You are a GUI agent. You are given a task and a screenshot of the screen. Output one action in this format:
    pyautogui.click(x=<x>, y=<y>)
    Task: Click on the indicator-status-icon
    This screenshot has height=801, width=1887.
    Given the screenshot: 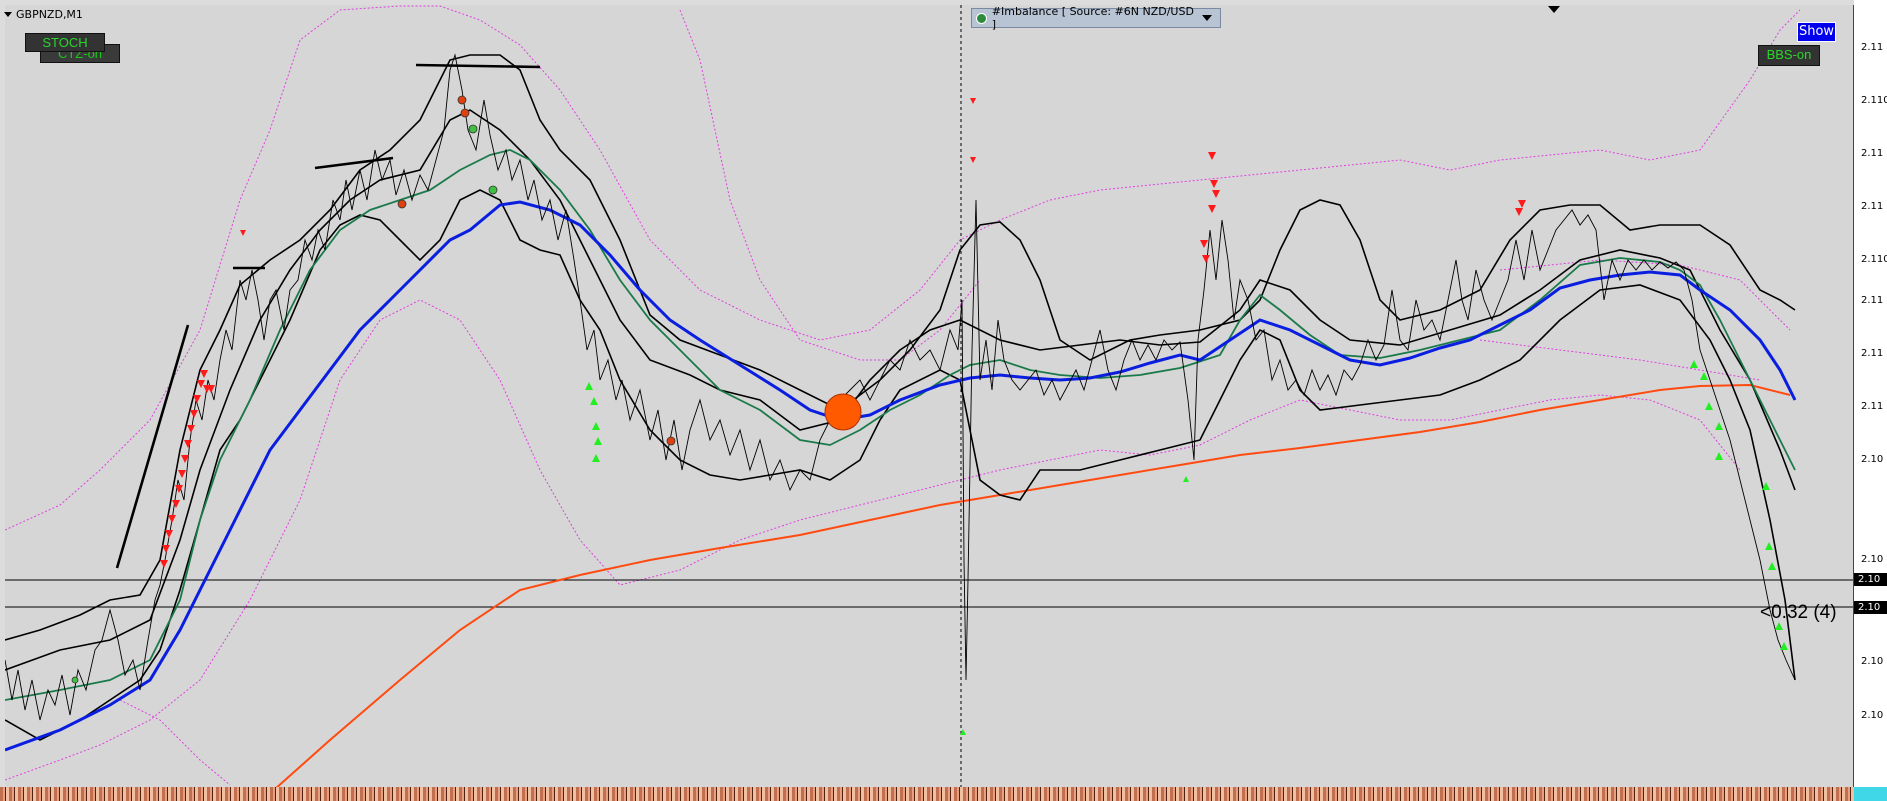 What is the action you would take?
    pyautogui.click(x=981, y=18)
    